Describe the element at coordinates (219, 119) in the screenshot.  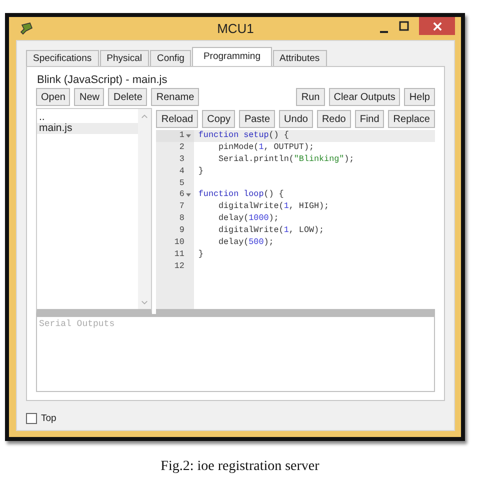
I see `editor-button: Copy` at that location.